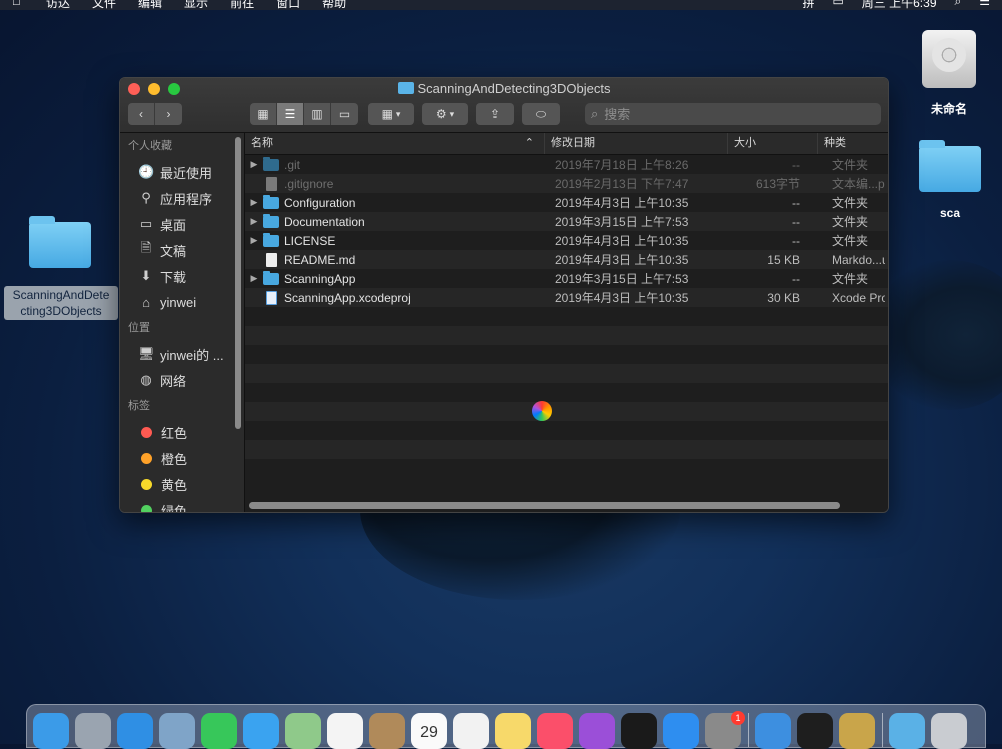 This screenshot has height=749, width=1002. What do you see at coordinates (186, 199) in the screenshot?
I see `sidebar-item-label: 应用程序` at bounding box center [186, 199].